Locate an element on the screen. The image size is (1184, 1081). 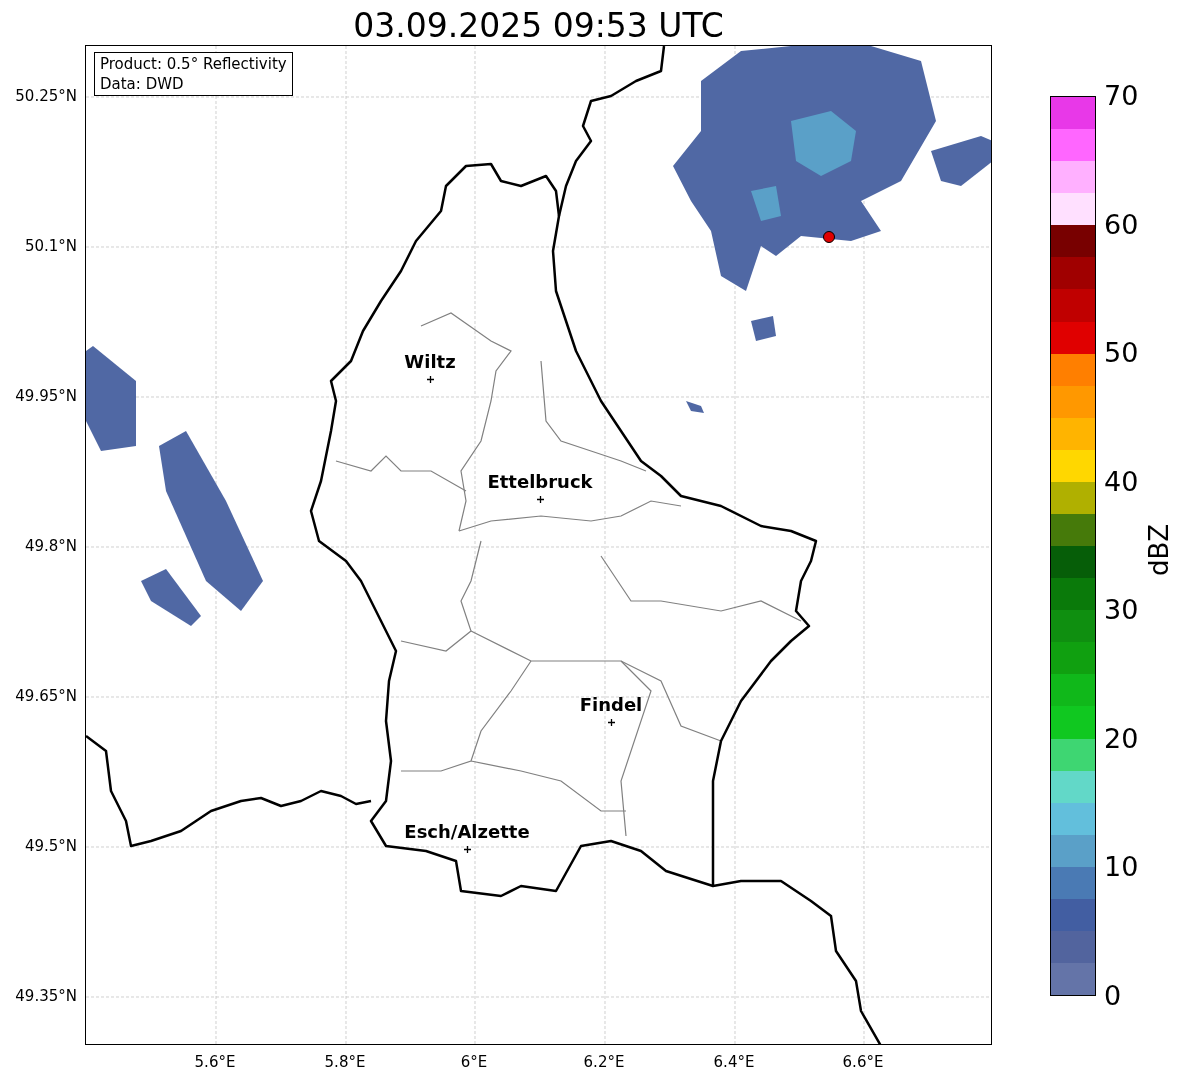
axis-tick-label: 49.8°N is located at coordinates (50, 546).